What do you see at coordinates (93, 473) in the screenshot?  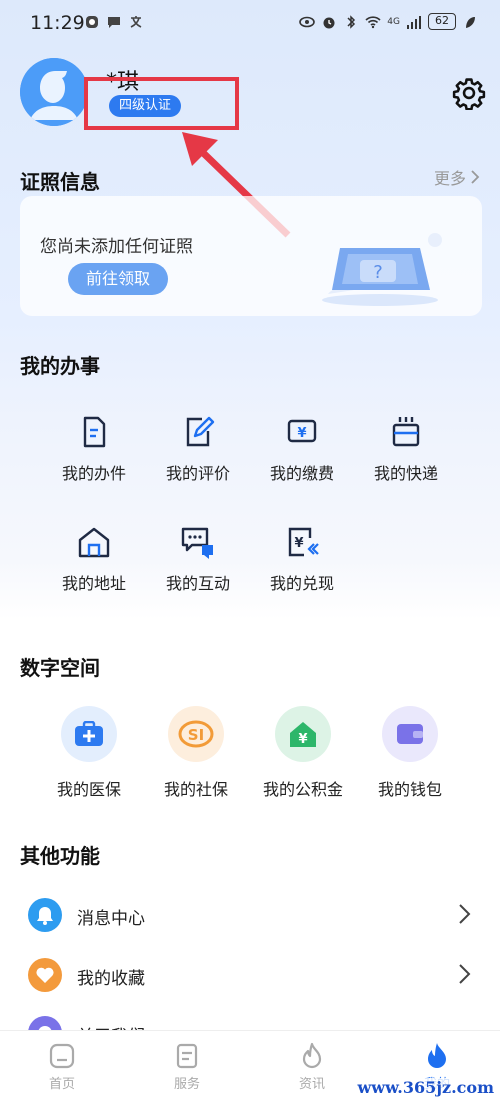 I see `my-cases-label: 我的办件` at bounding box center [93, 473].